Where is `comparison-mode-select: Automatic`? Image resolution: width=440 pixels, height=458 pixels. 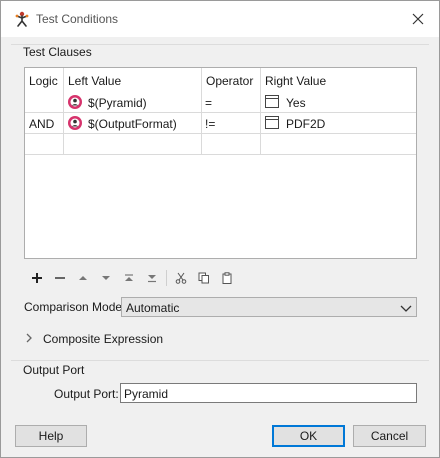
comparison-mode-select: Automatic is located at coordinates (269, 307).